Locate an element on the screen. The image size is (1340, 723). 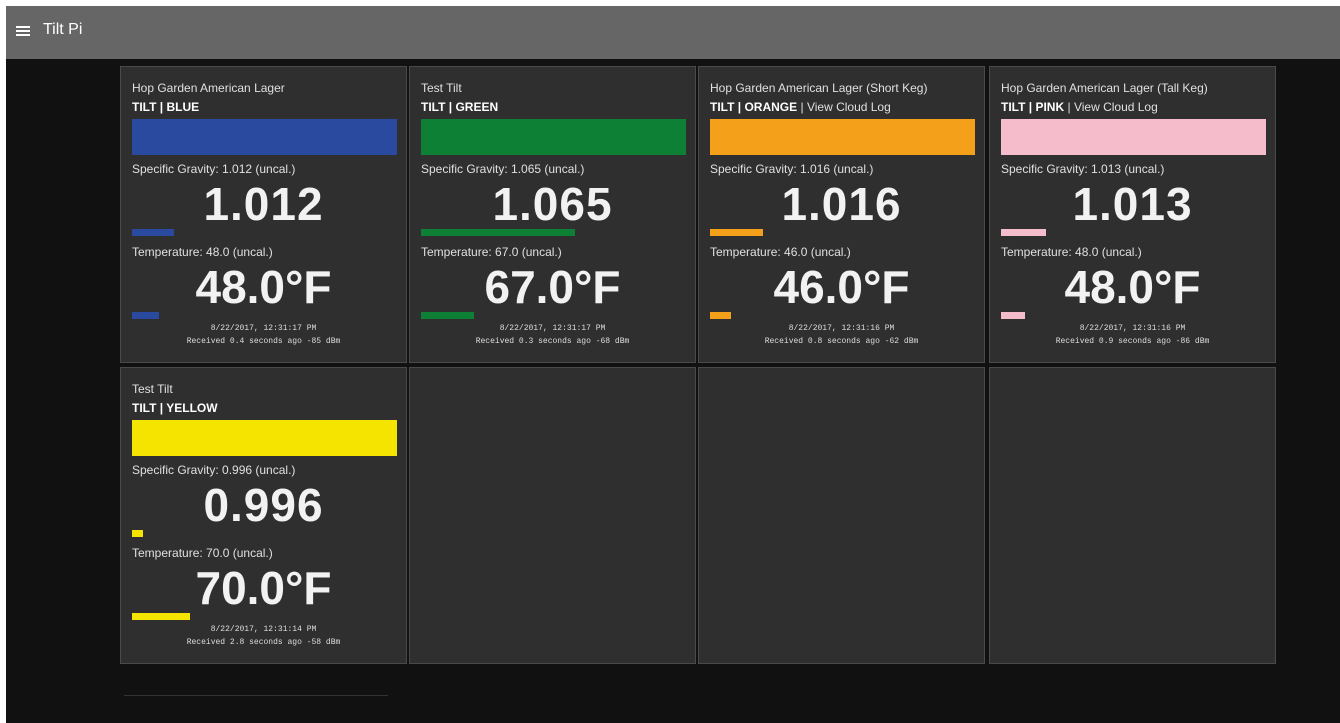
tilt-color-label: TILT | ORANGE | View Cloud Log is located at coordinates (800, 107).